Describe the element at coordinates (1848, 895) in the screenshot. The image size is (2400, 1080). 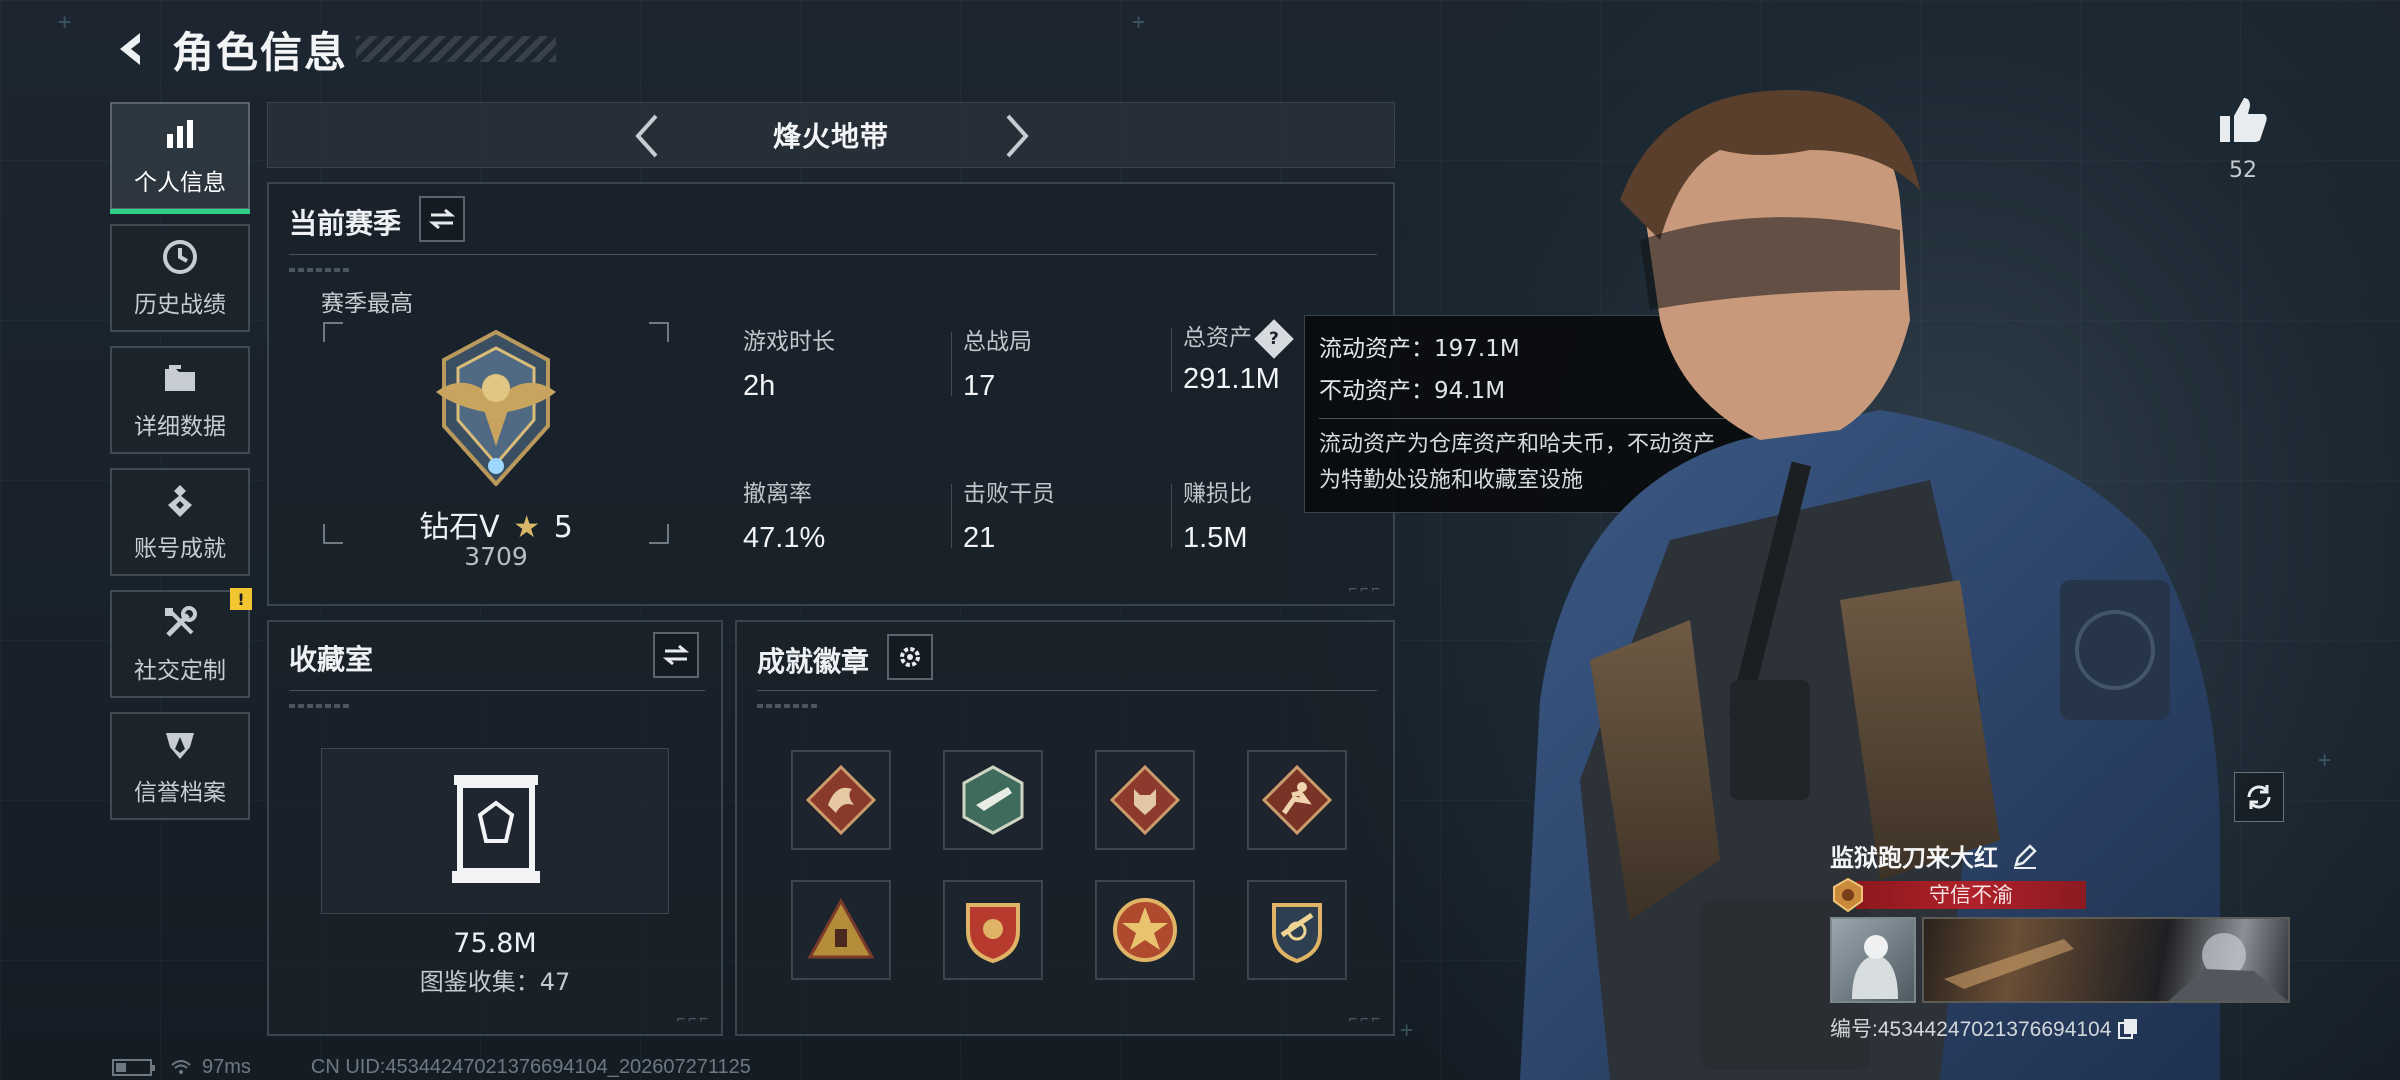
I see `title-emblem-icon` at that location.